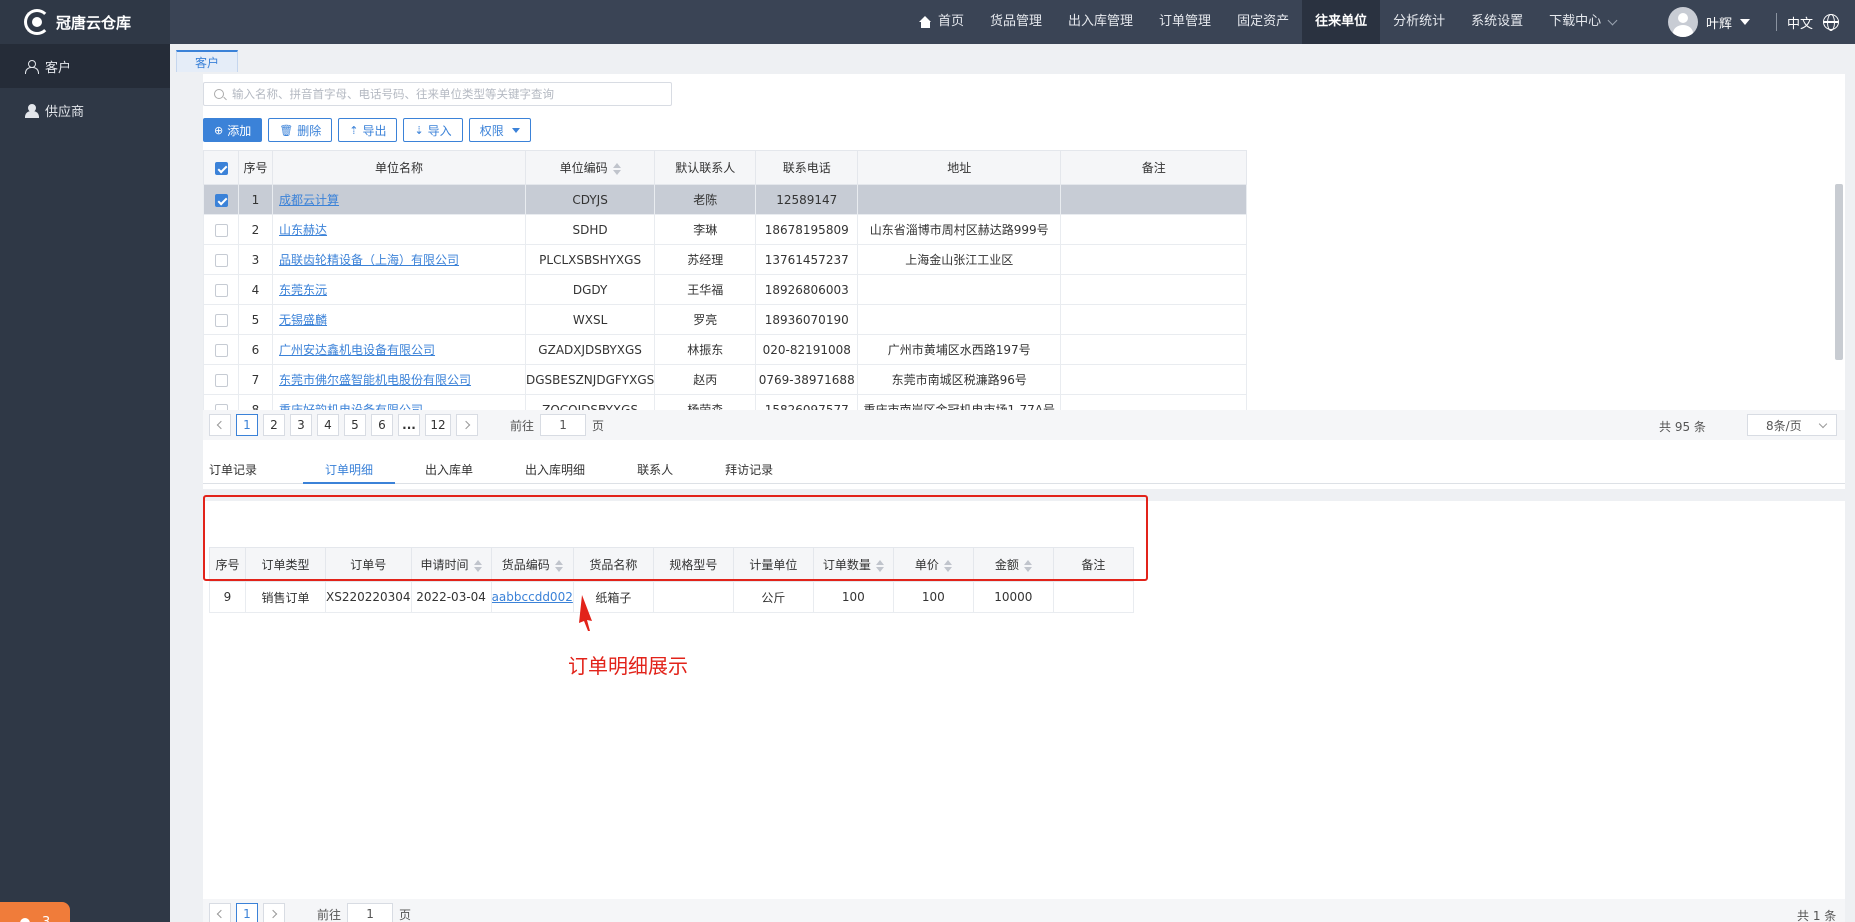 The height and width of the screenshot is (922, 1855). Describe the element at coordinates (1792, 425) in the screenshot. I see `page-size-select: 8条/页` at that location.